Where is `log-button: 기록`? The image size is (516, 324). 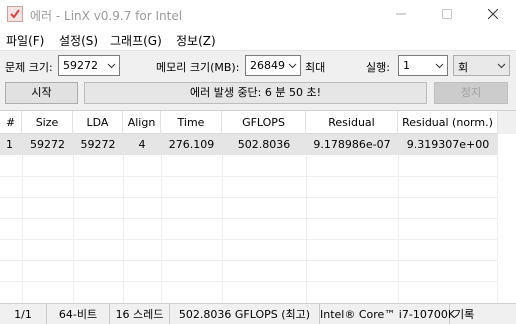
log-button: 기록 is located at coordinates (483, 314).